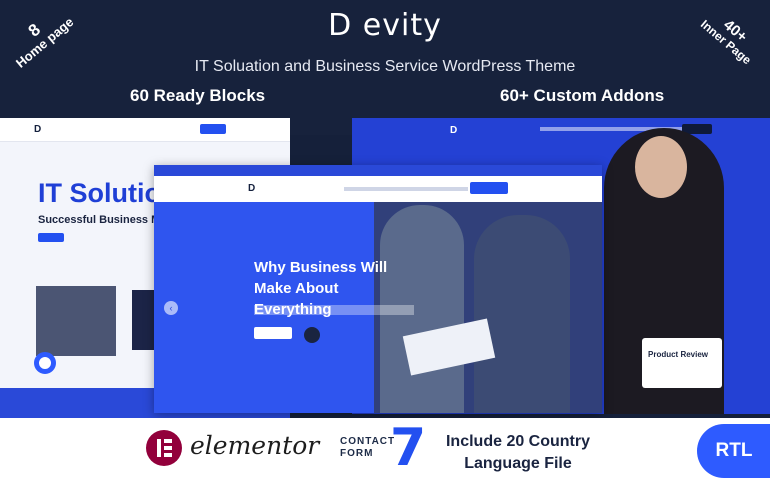 The image size is (770, 478). I want to click on preview-left-cta, so click(51, 237).